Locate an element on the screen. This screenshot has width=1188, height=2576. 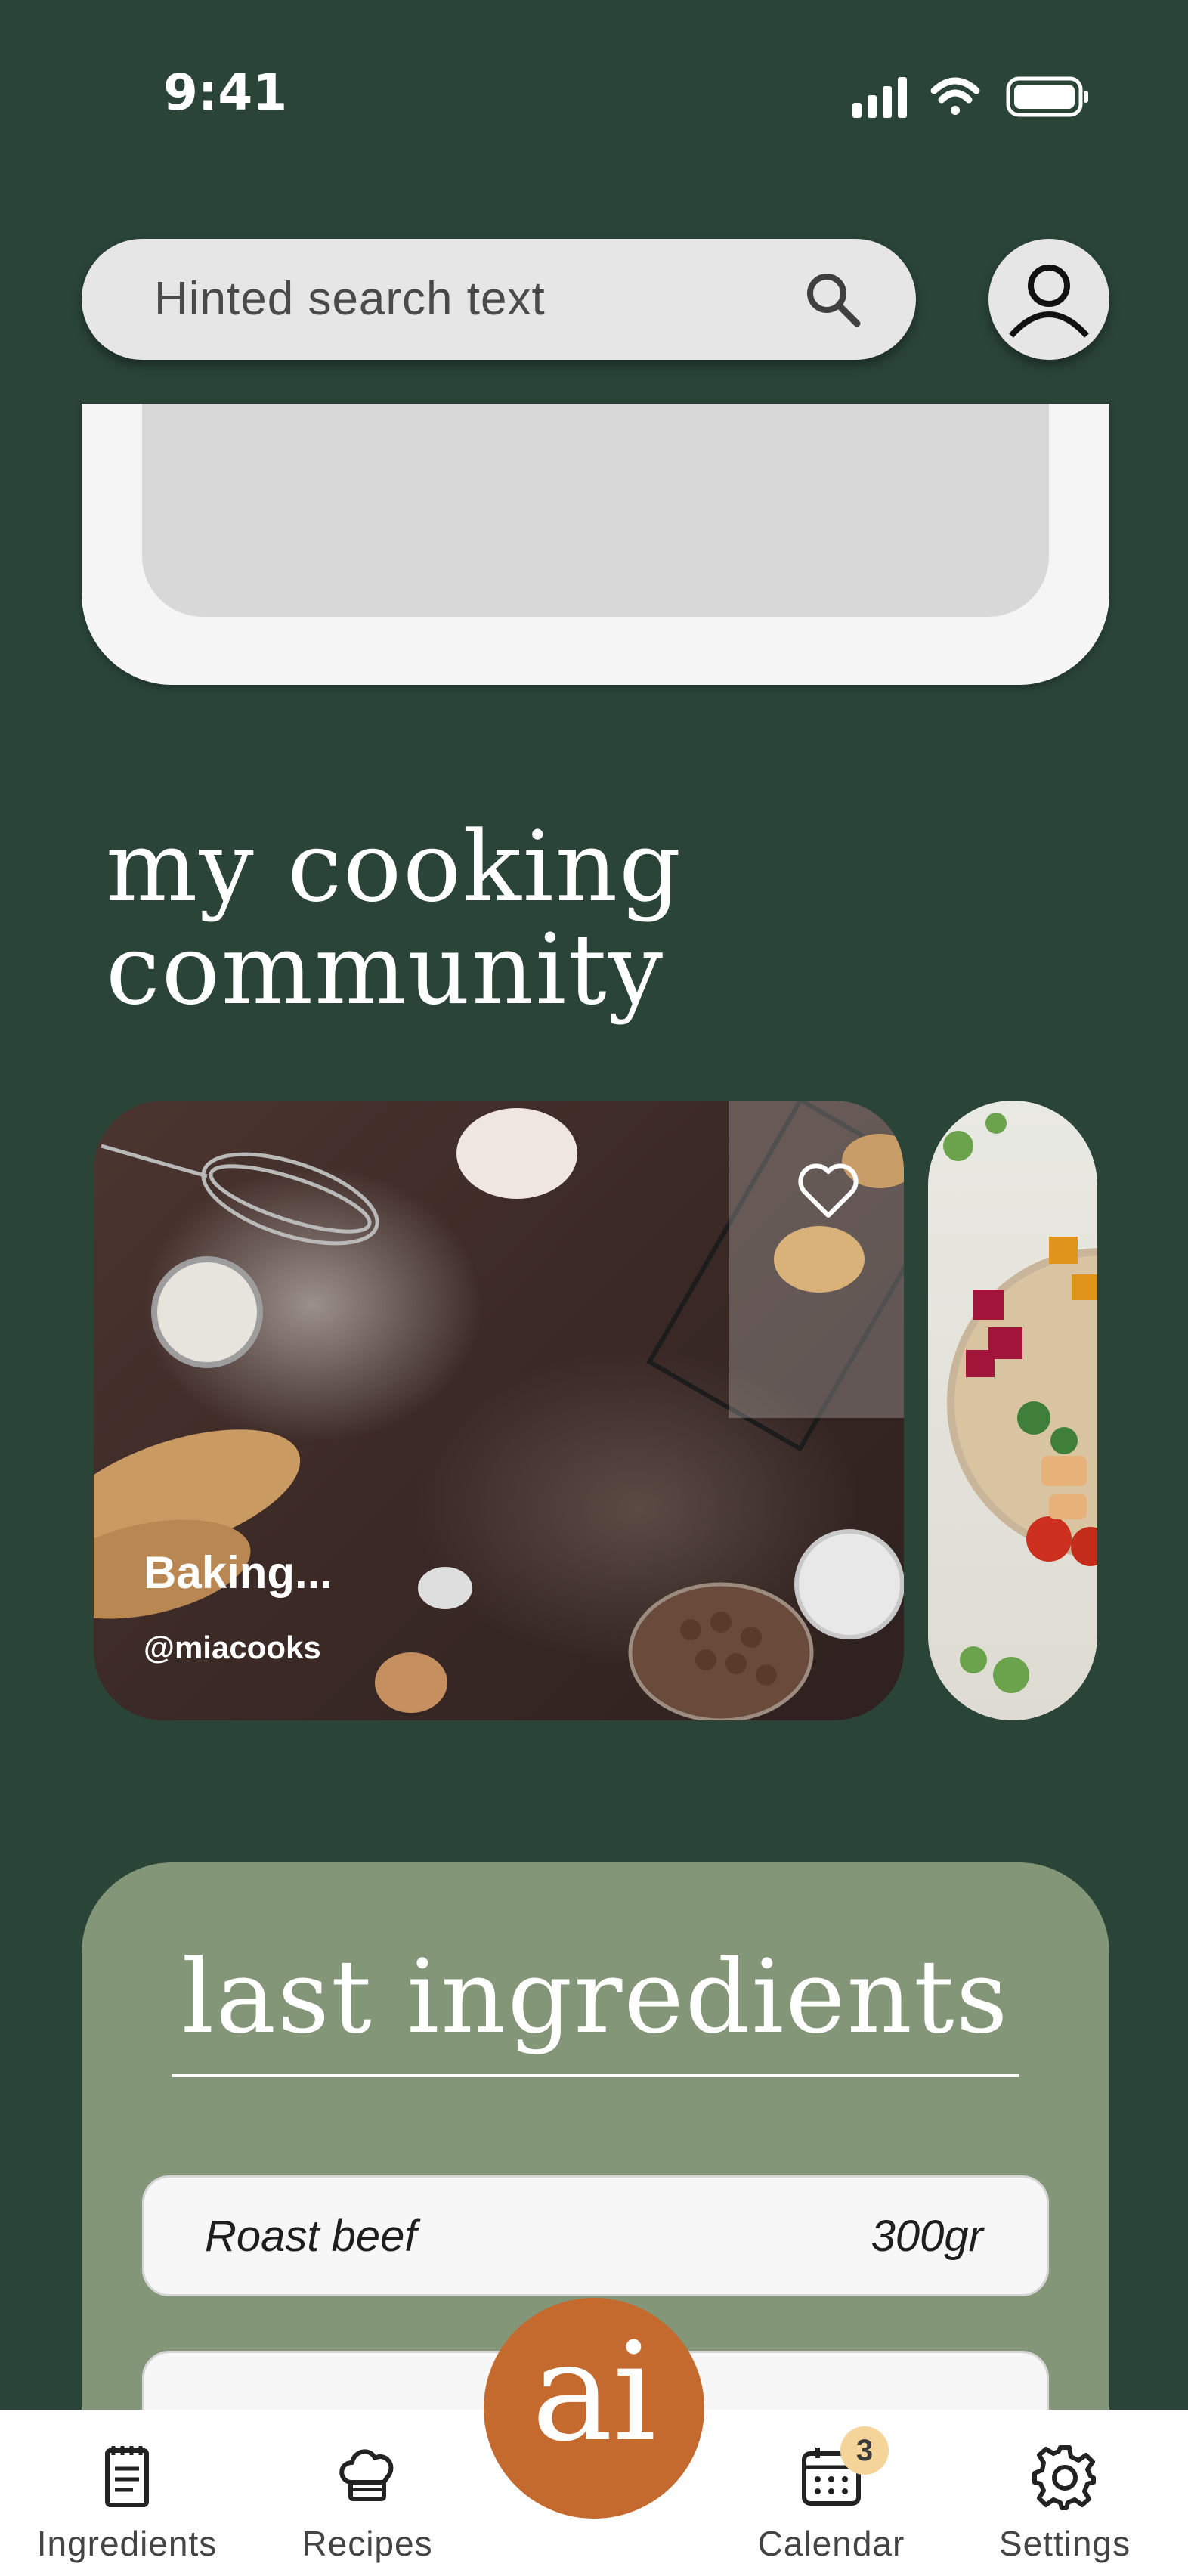
nav-label-calendar: Calendar is located at coordinates (831, 2543).